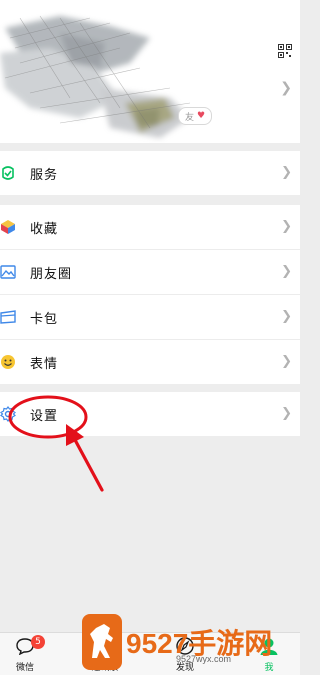  I want to click on heart-icon: ♥, so click(201, 116).